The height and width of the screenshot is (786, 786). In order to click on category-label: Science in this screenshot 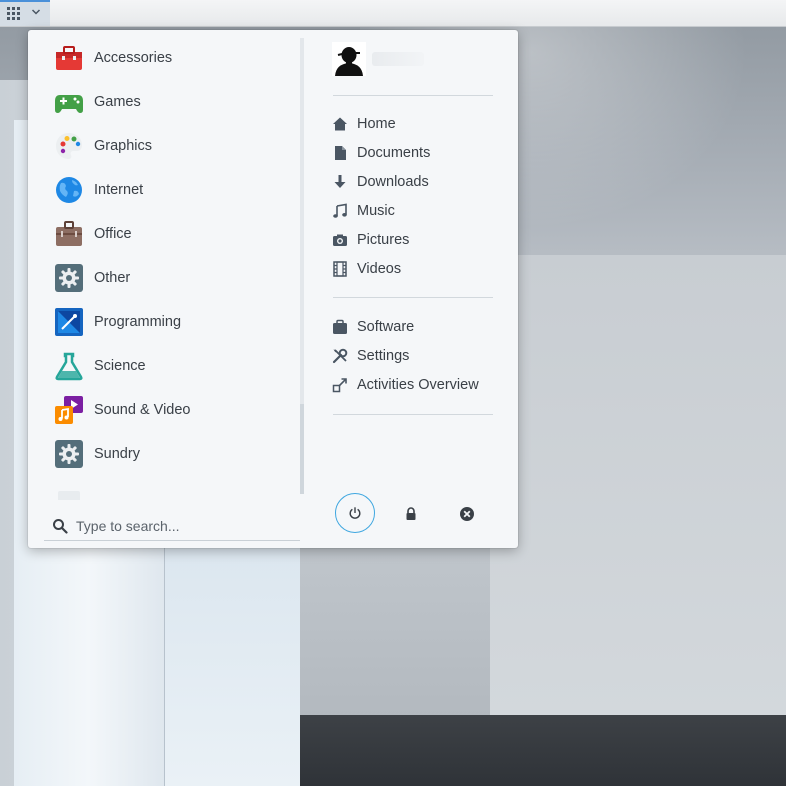, I will do `click(120, 366)`.